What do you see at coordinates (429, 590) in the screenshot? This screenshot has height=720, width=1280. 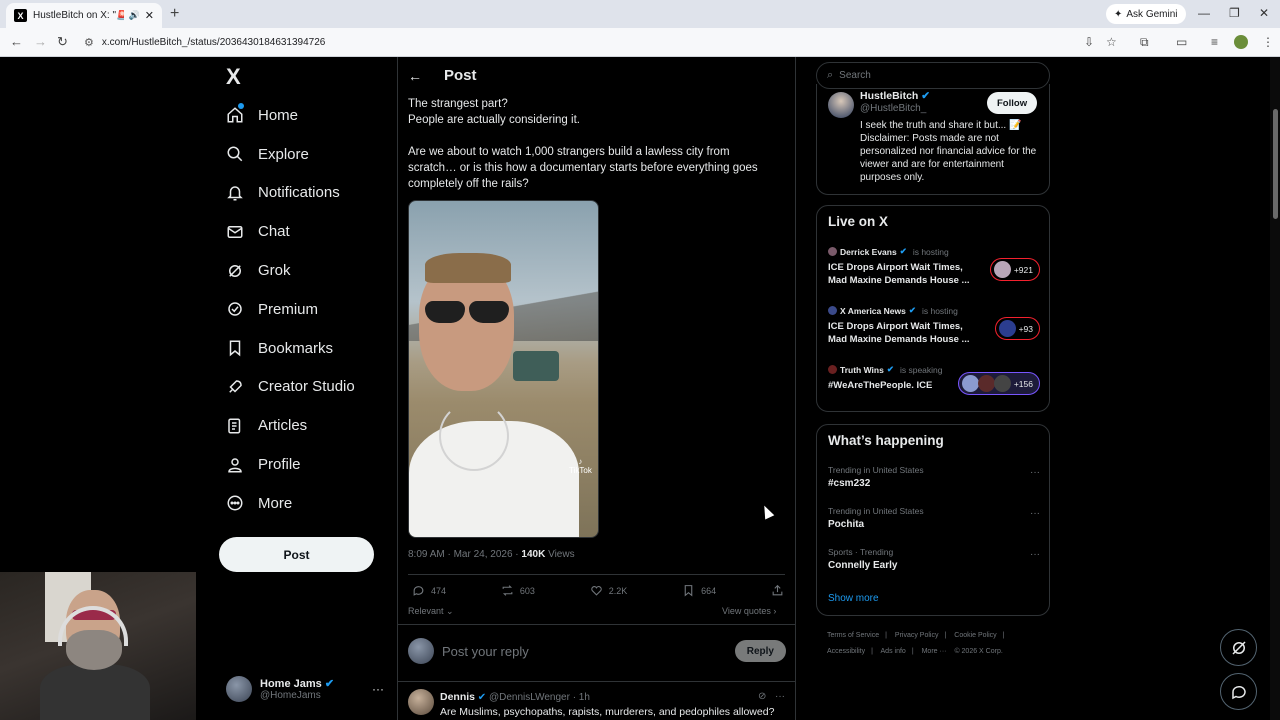 I see `reply-action: 474` at bounding box center [429, 590].